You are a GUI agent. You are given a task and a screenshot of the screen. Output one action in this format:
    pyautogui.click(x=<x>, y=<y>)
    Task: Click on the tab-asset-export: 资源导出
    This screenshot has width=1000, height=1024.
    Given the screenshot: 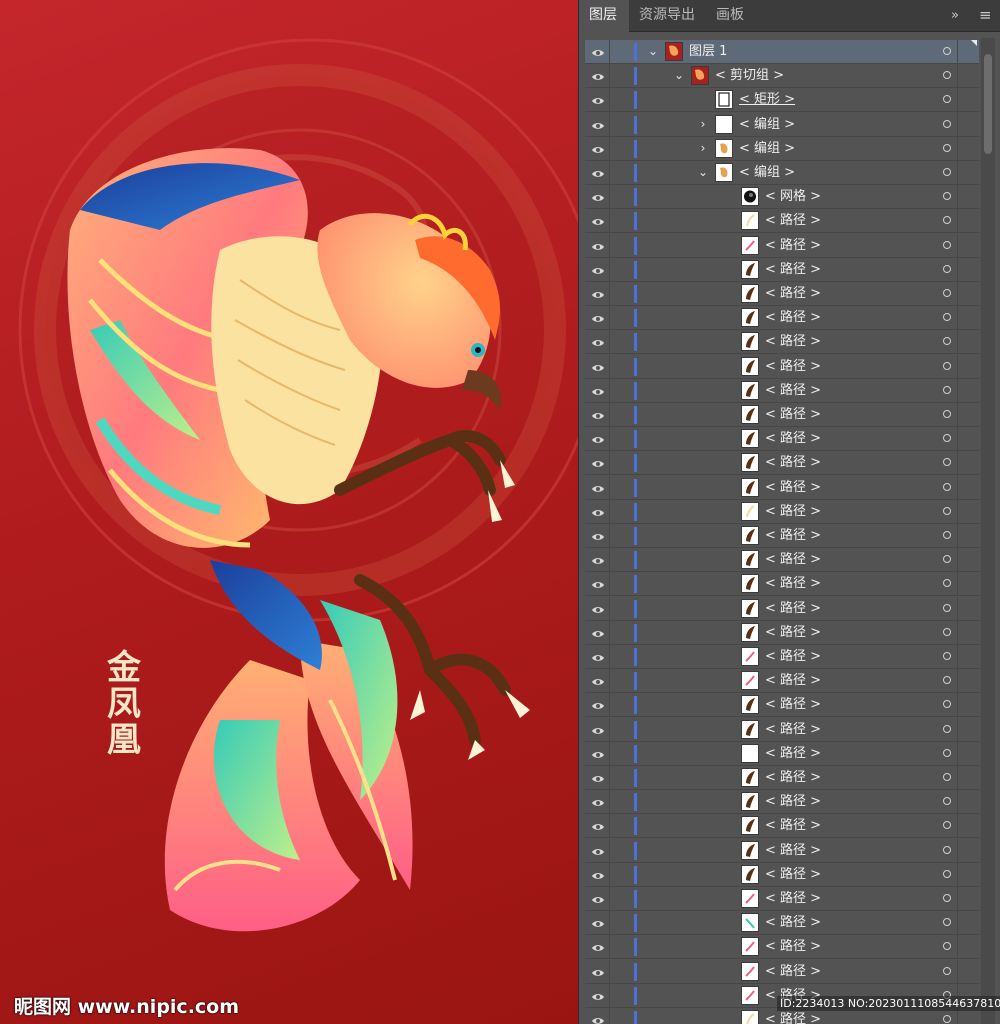 What is the action you would take?
    pyautogui.click(x=667, y=15)
    